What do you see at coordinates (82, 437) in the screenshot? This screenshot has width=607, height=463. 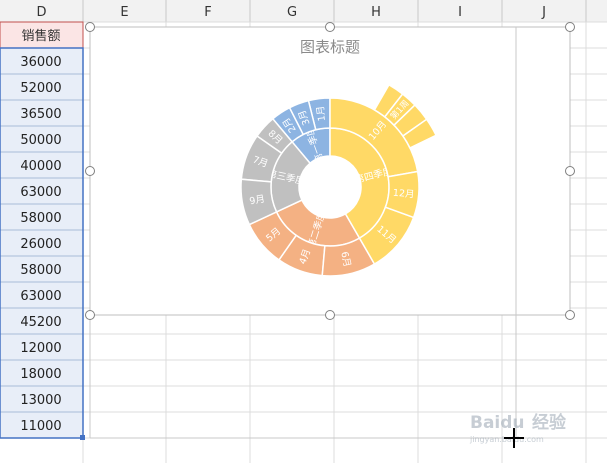 I see `fill-handle` at bounding box center [82, 437].